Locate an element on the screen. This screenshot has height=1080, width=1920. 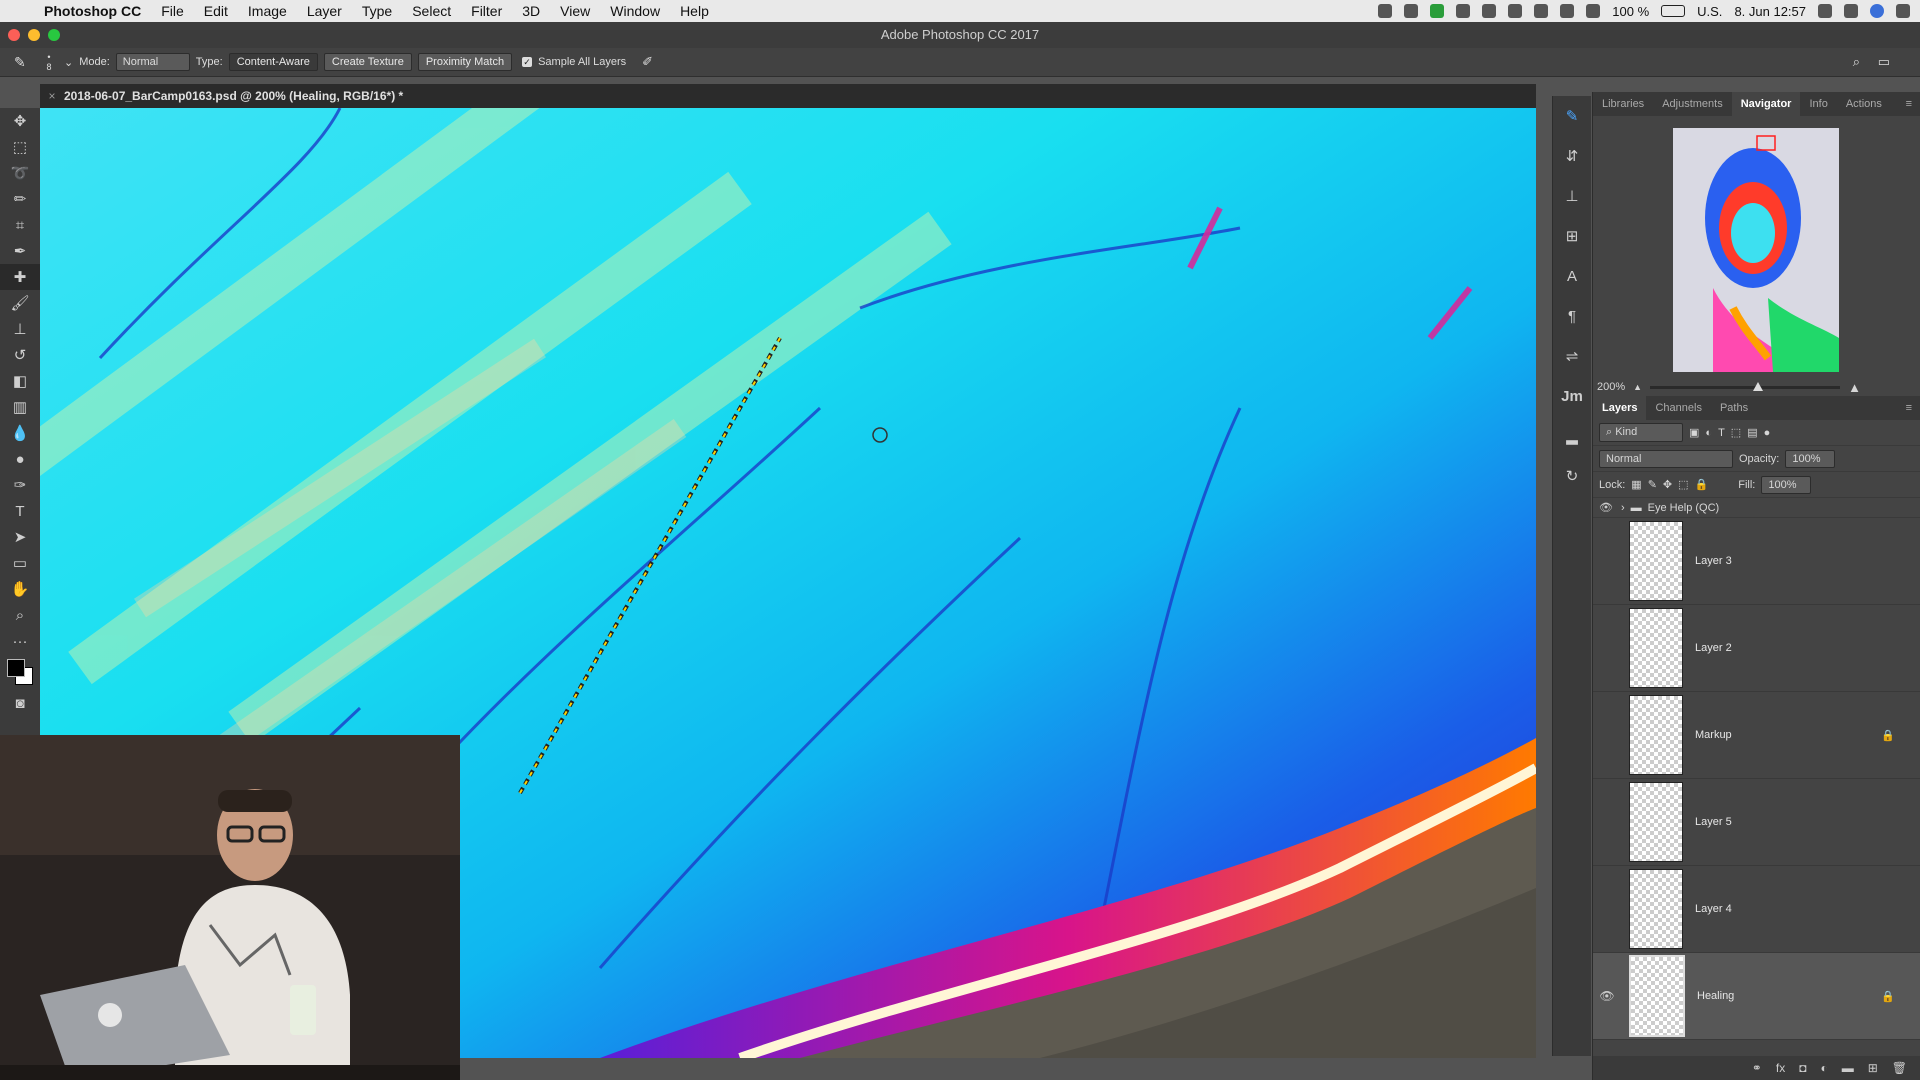
lock-transparent-icon: ▦ is located at coordinates (1636, 484).